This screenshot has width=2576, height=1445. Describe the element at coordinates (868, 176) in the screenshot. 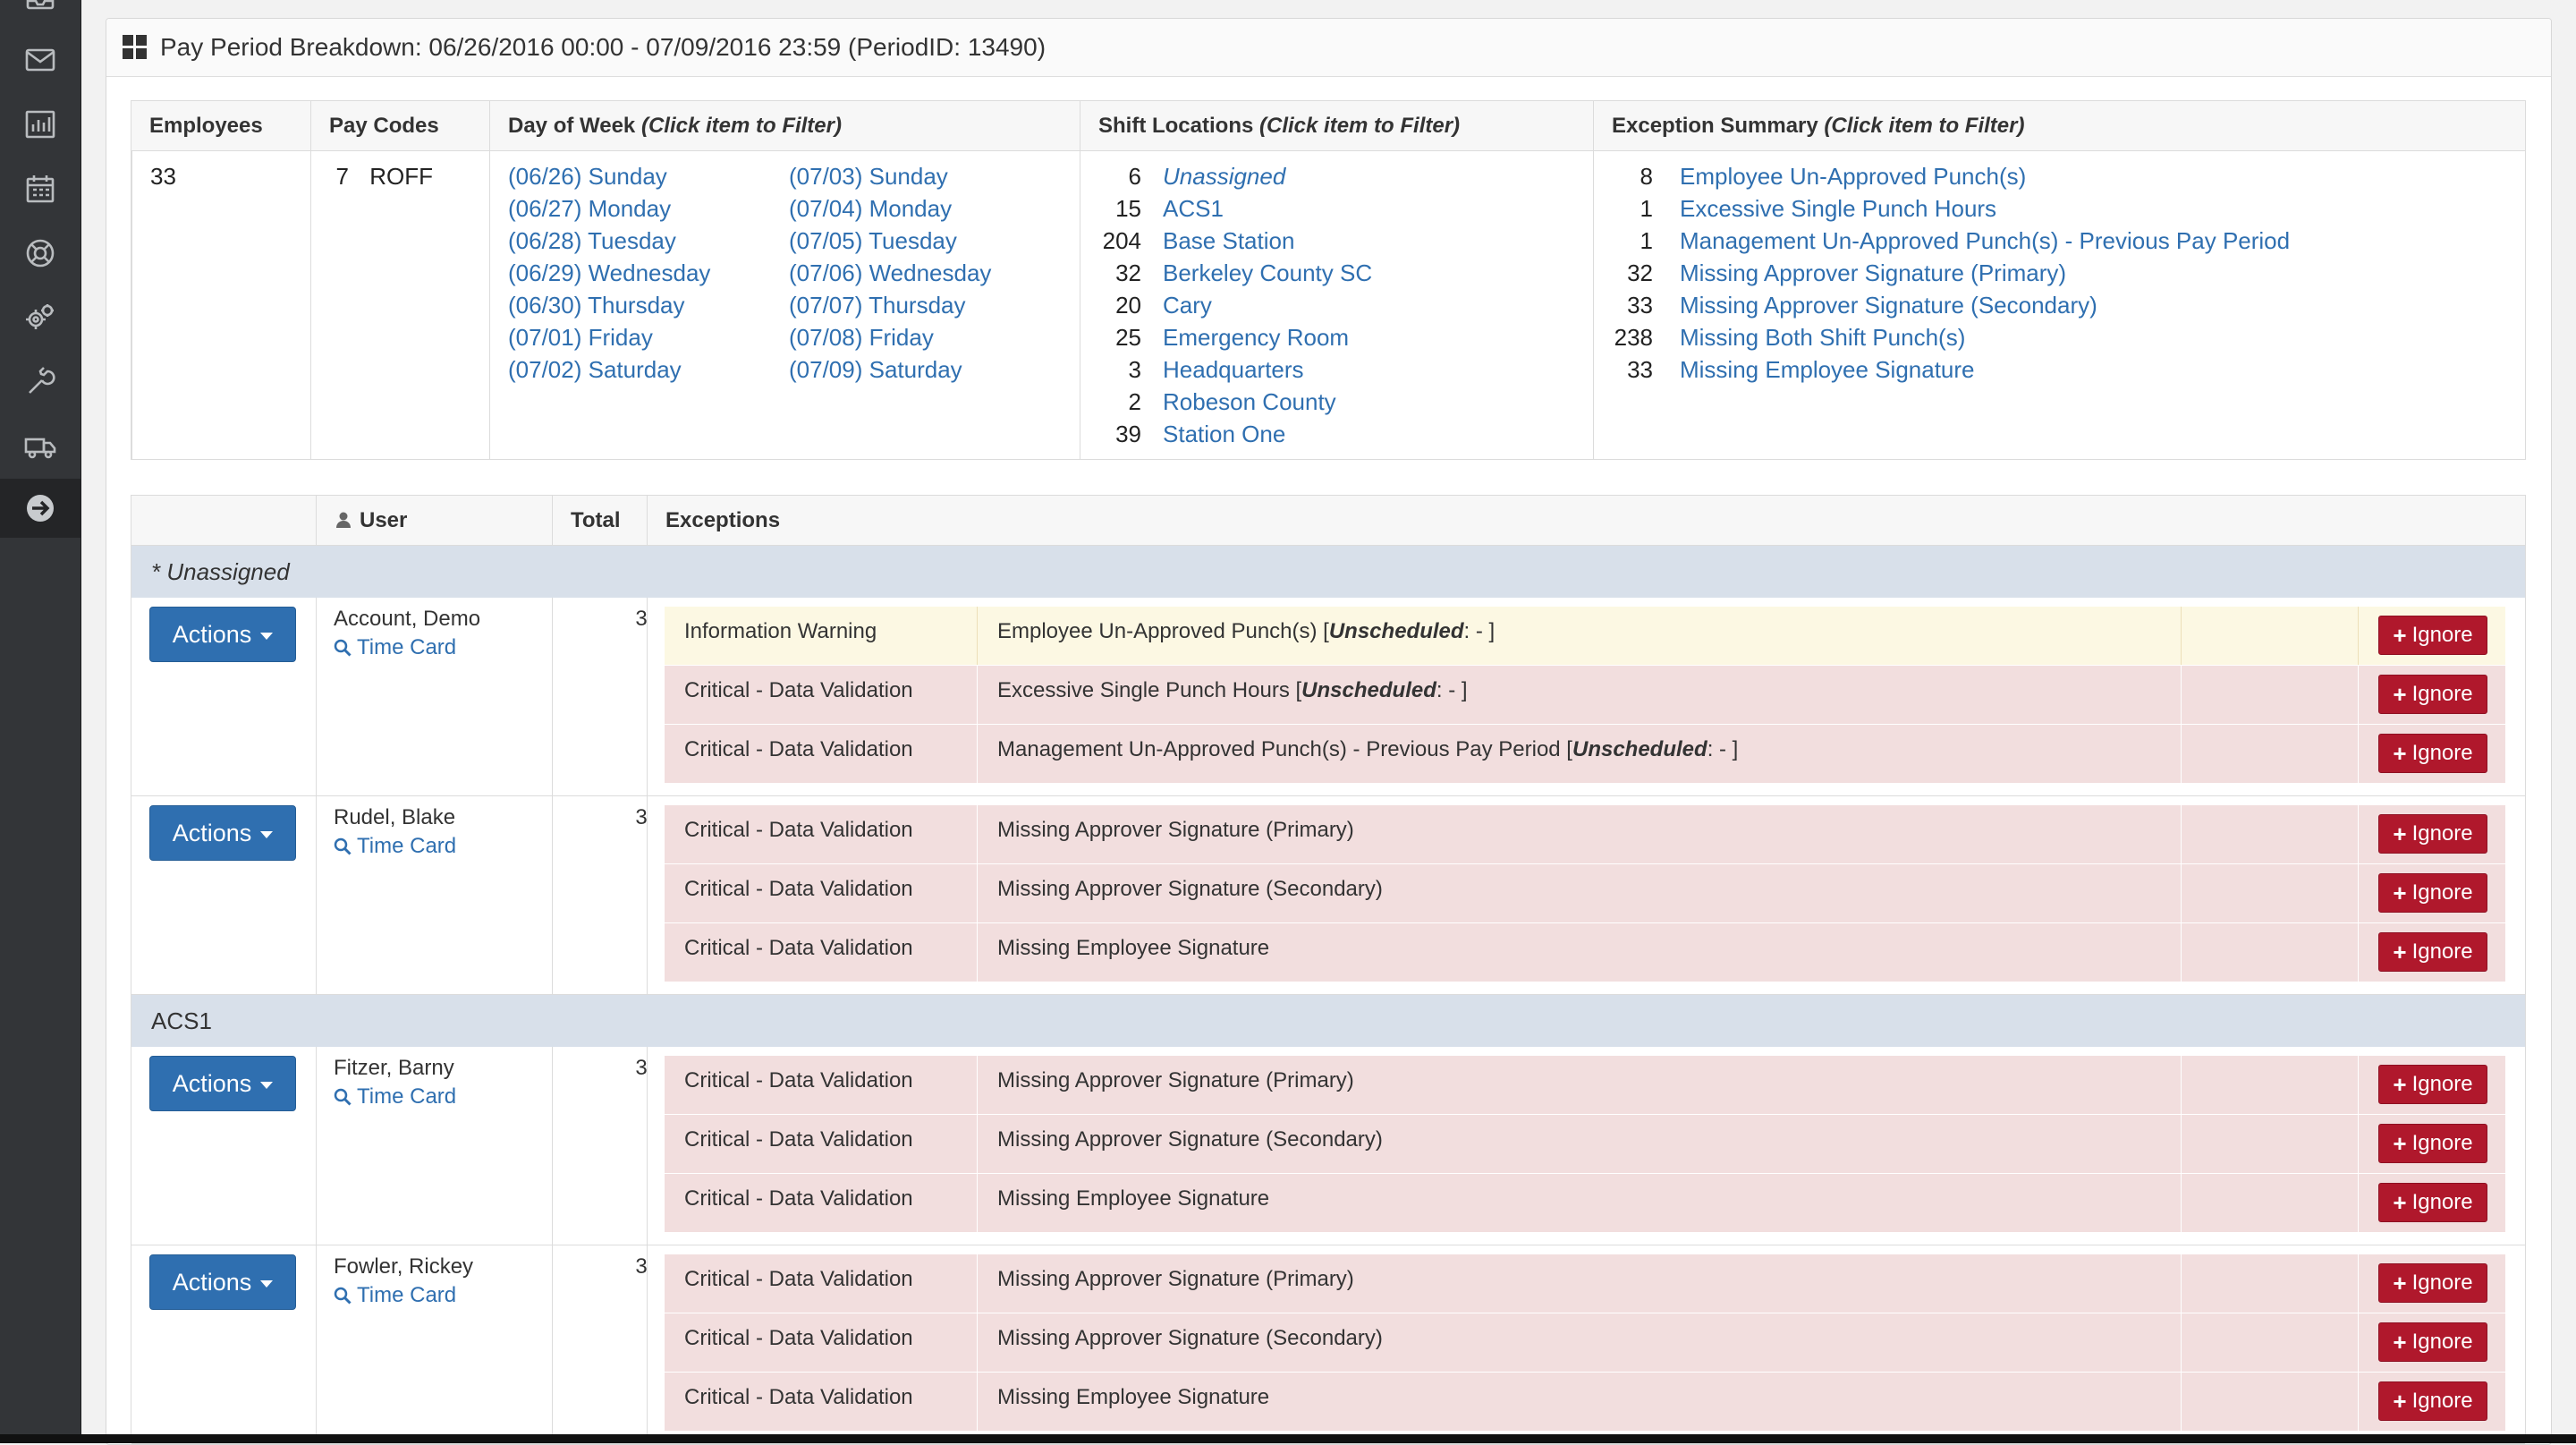

I see `day-filter-link: (07/03) Sunday` at that location.